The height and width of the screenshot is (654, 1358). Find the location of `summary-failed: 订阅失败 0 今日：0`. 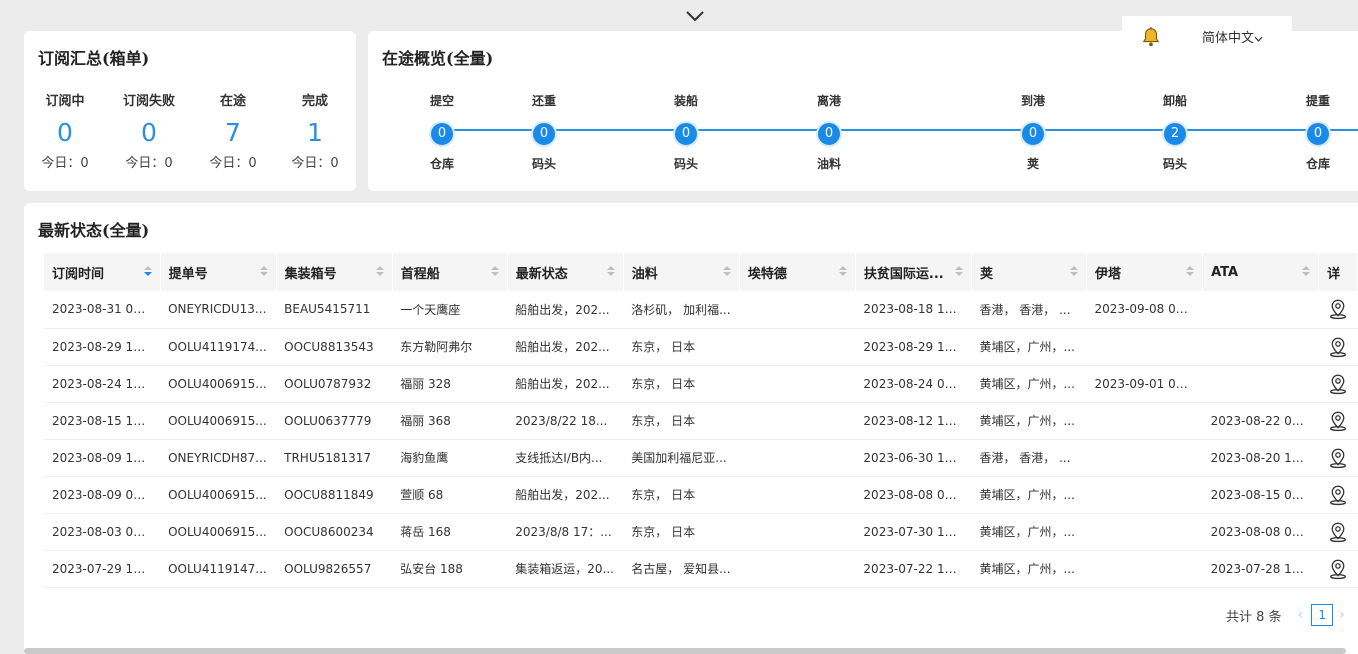

summary-failed: 订阅失败 0 今日：0 is located at coordinates (149, 133).